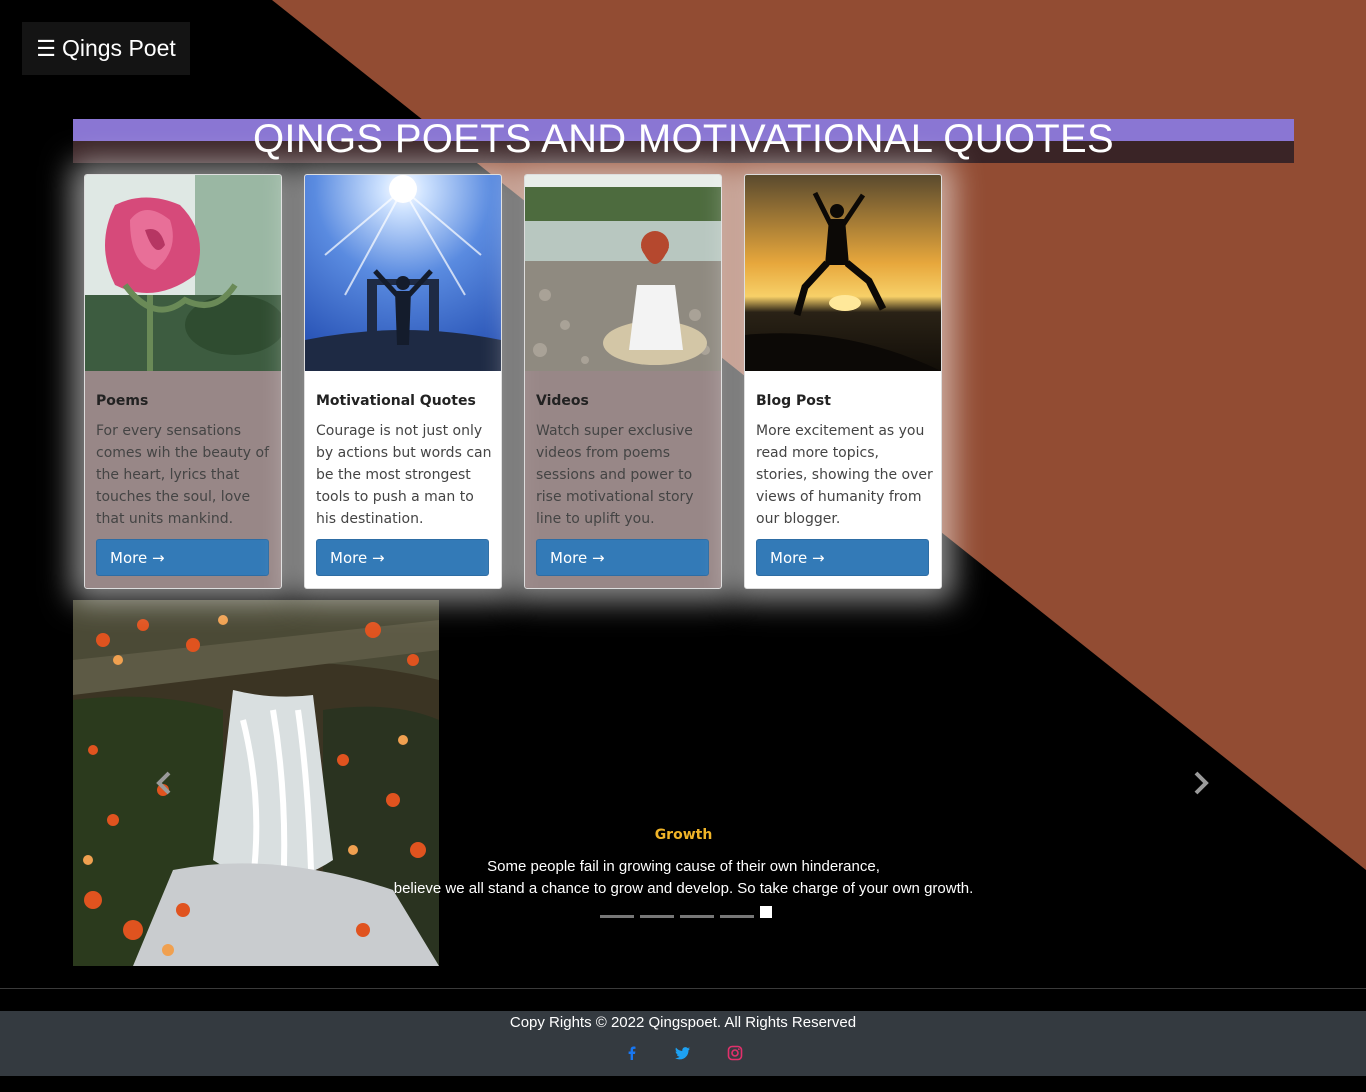 The width and height of the screenshot is (1366, 1092). I want to click on chevron-left-icon, so click(163, 783).